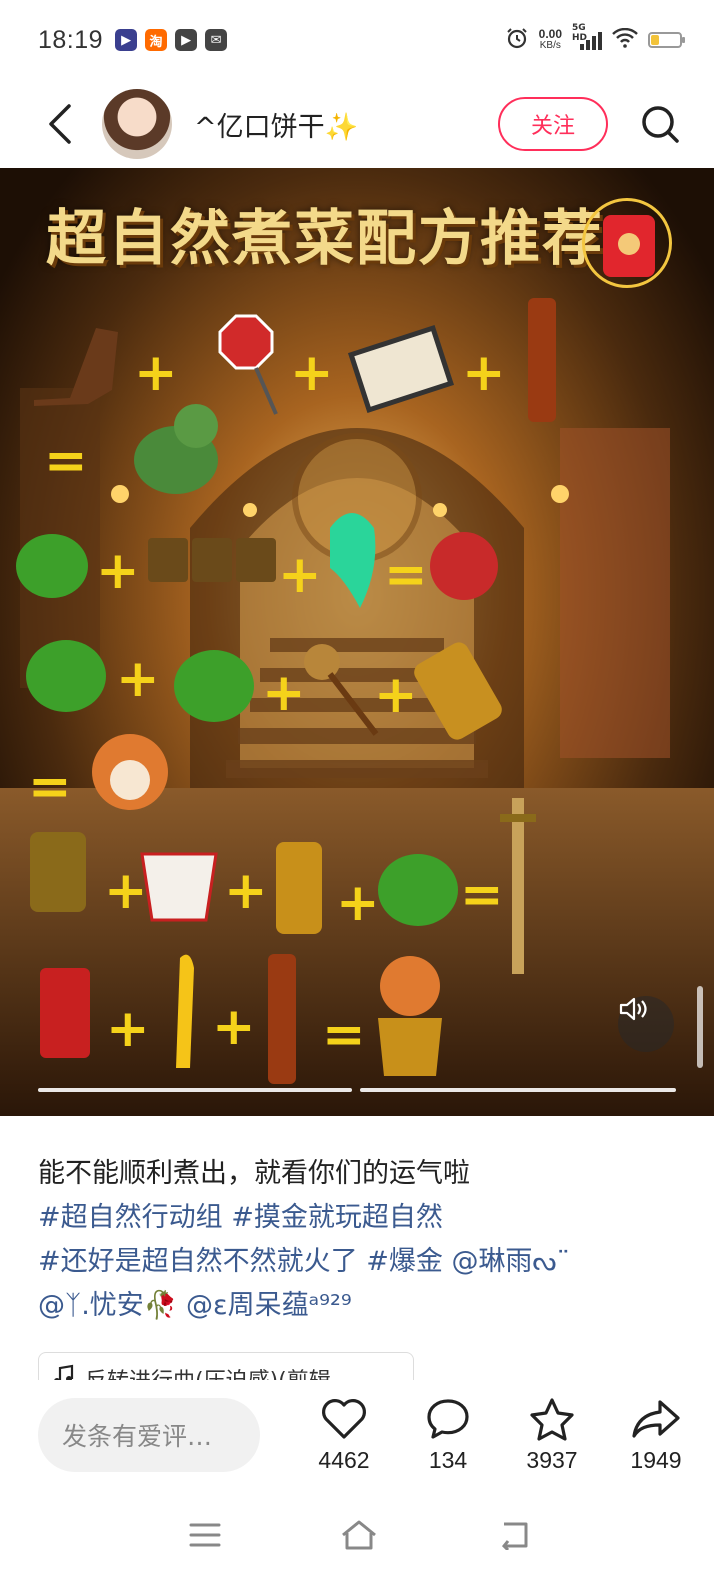 The width and height of the screenshot is (720, 1584). I want to click on bottom-action-bar: 发条有爱评… 4462 134 3937 1949, so click(360, 1435).